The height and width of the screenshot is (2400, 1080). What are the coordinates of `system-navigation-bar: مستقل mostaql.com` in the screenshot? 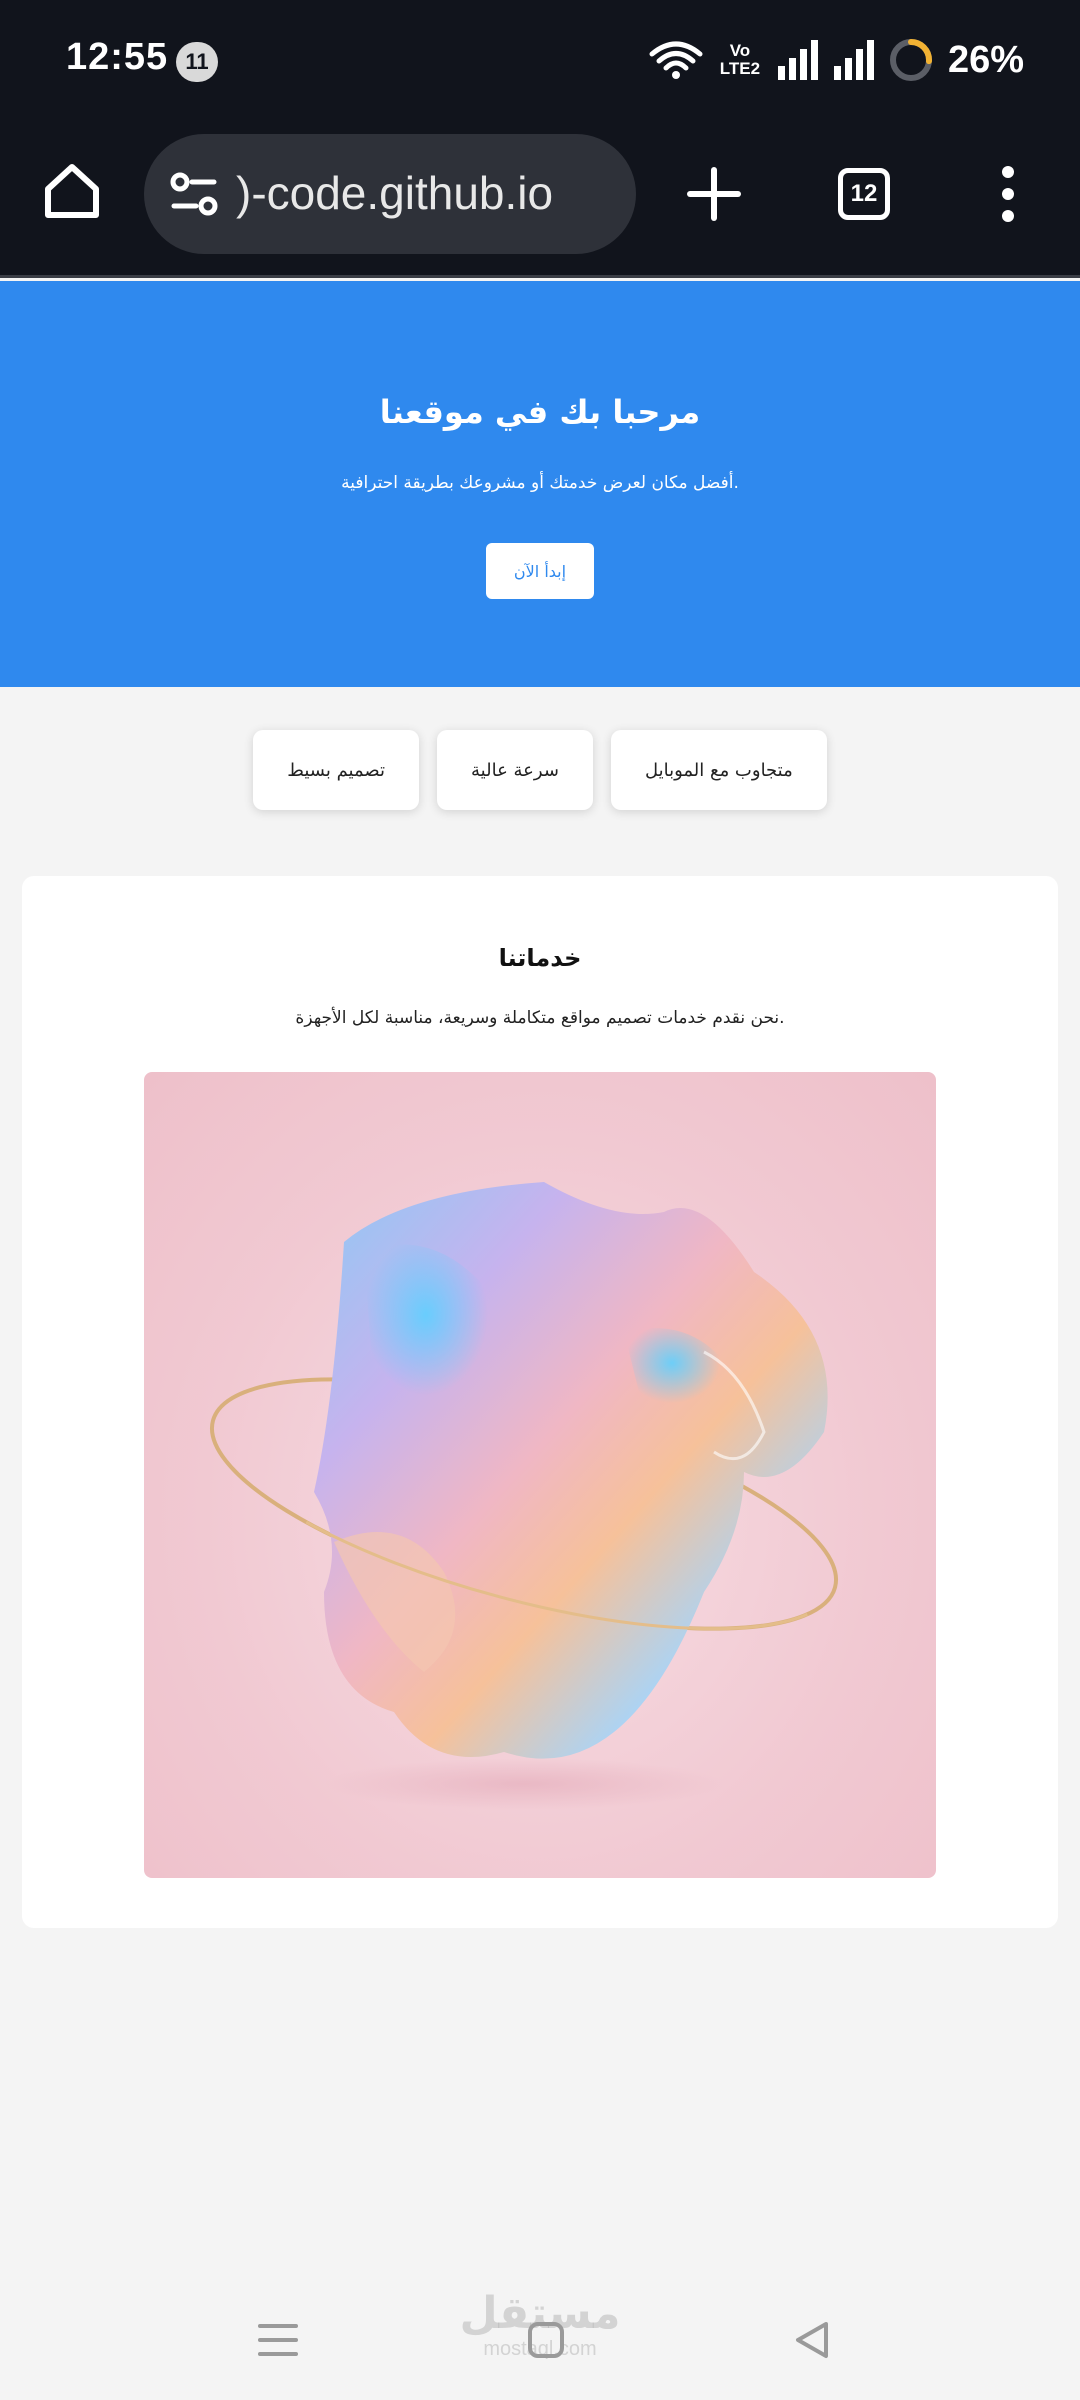 It's located at (540, 2330).